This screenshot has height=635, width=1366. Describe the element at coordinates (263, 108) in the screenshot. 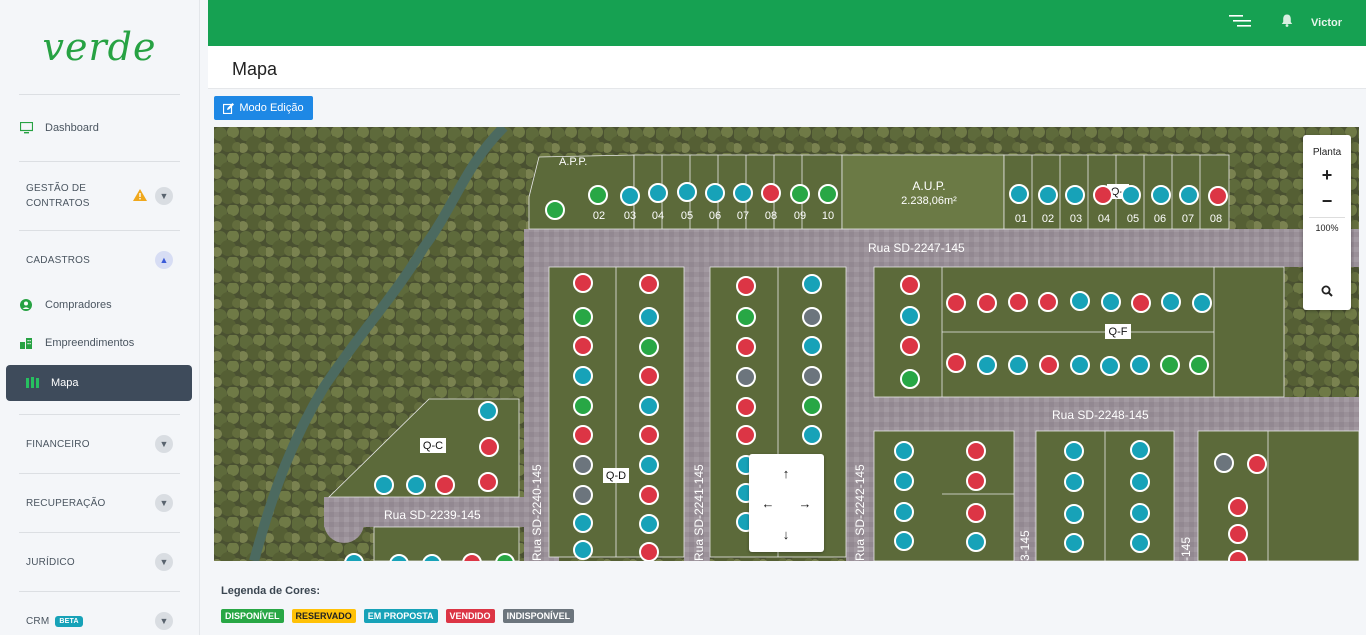

I see `edit-mode-button: Modo Edição` at that location.